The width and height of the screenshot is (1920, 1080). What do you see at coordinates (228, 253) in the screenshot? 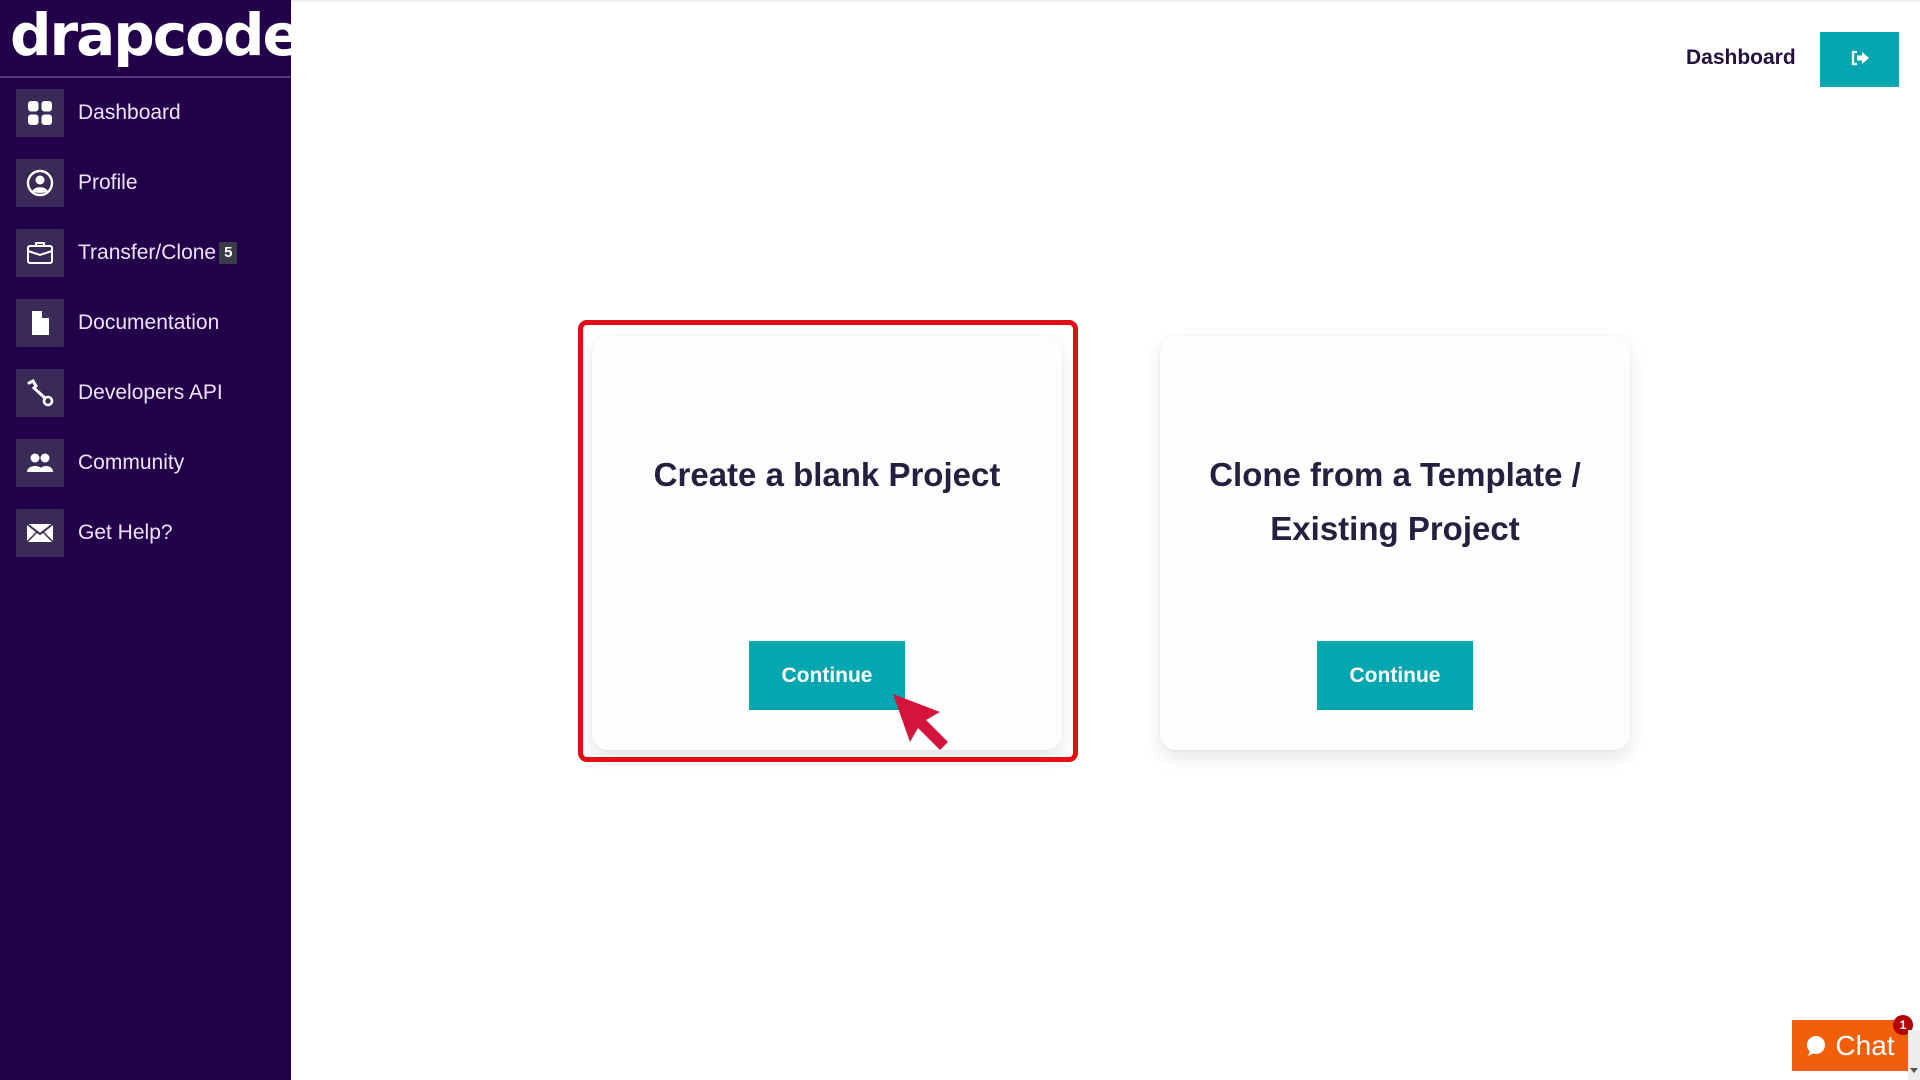
I see `count-badge: 5` at bounding box center [228, 253].